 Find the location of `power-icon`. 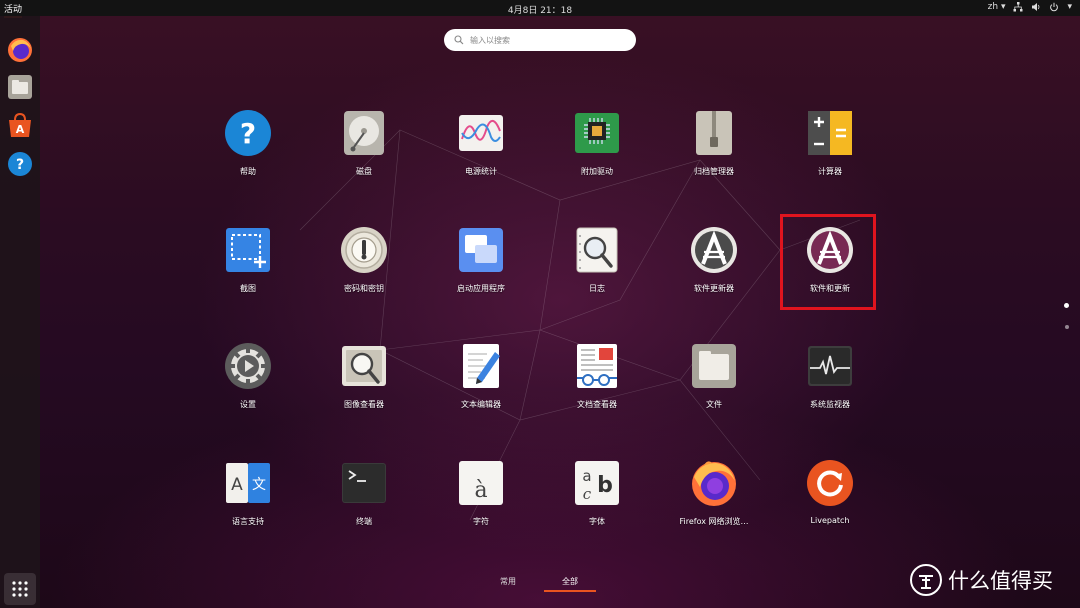

power-icon is located at coordinates (1054, 7).